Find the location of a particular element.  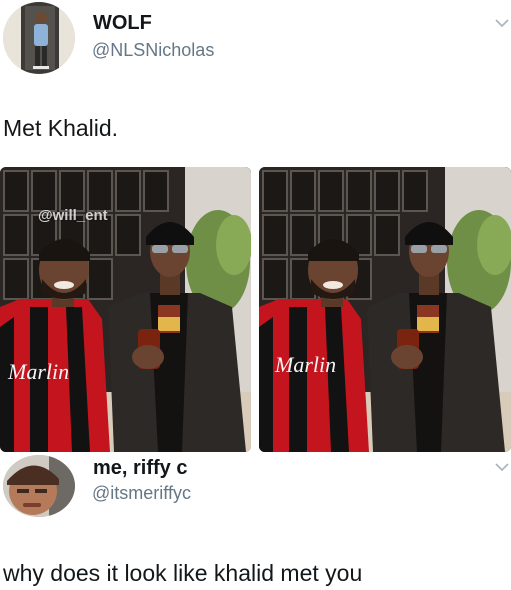

tweet-text: Met Khalid. is located at coordinates (61, 128).